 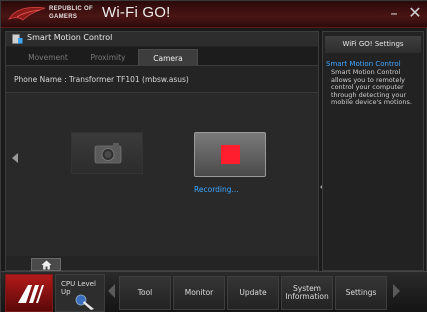 What do you see at coordinates (168, 57) in the screenshot?
I see `tab-camera: Camera` at bounding box center [168, 57].